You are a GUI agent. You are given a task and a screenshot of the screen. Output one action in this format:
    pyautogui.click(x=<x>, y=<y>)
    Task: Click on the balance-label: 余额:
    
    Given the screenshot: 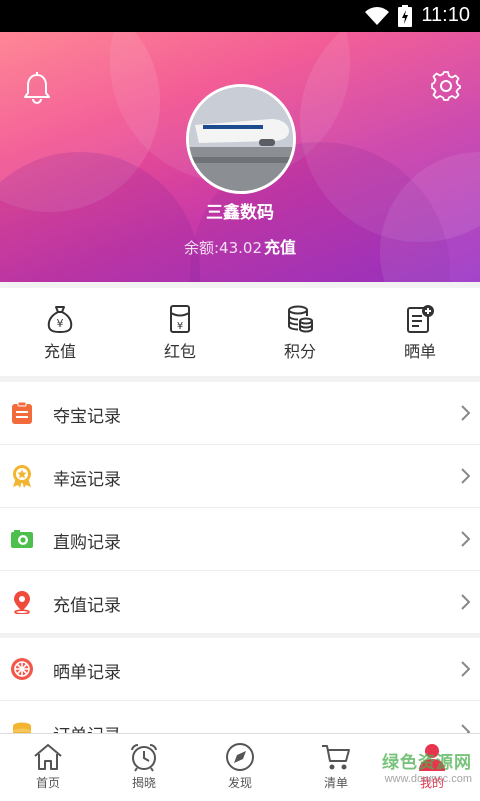 What is the action you would take?
    pyautogui.click(x=201, y=248)
    